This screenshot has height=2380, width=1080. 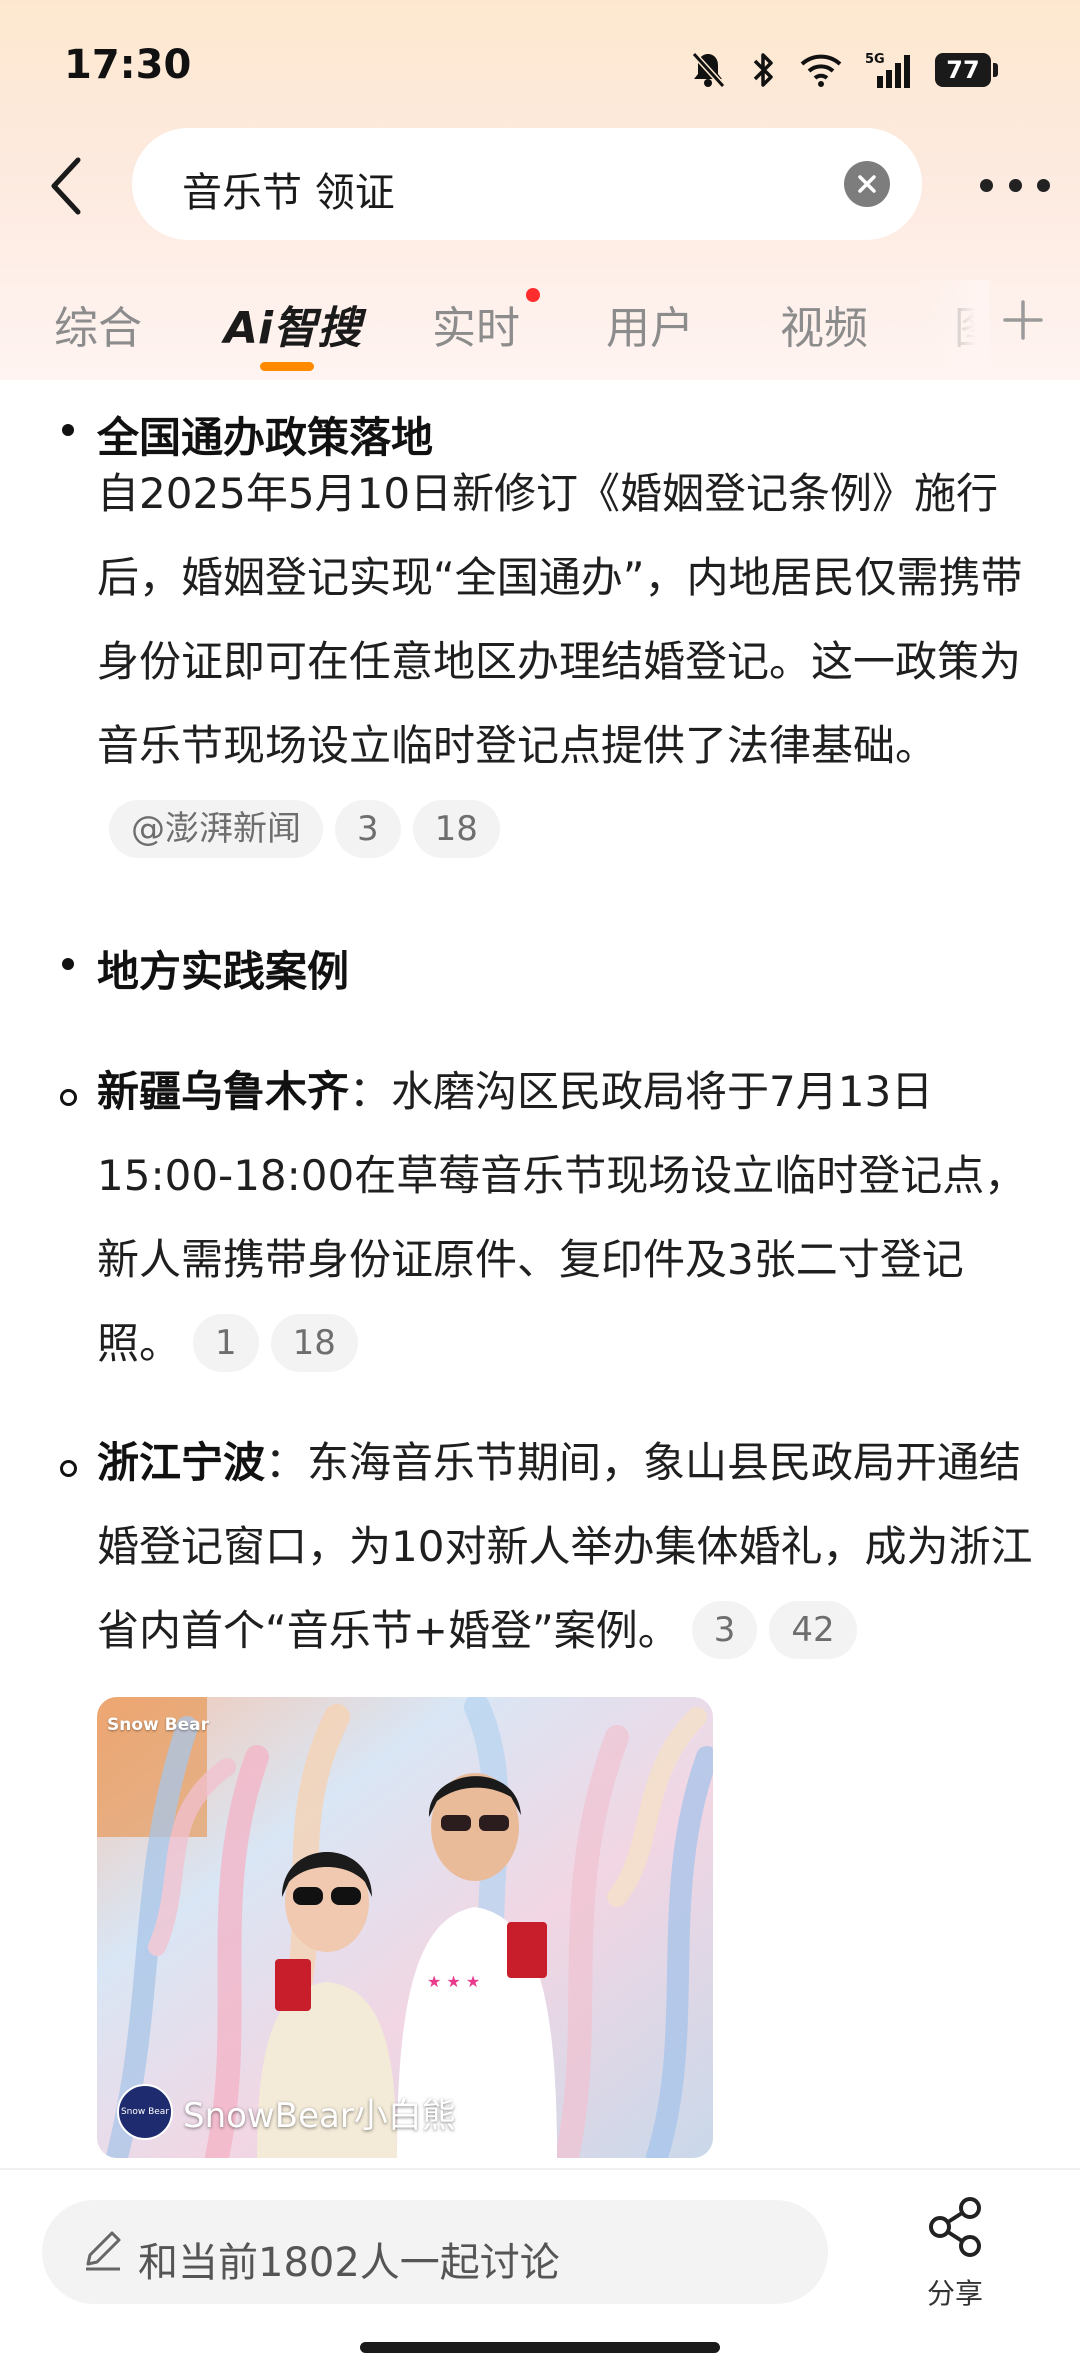 I want to click on wifi-icon, so click(x=821, y=70).